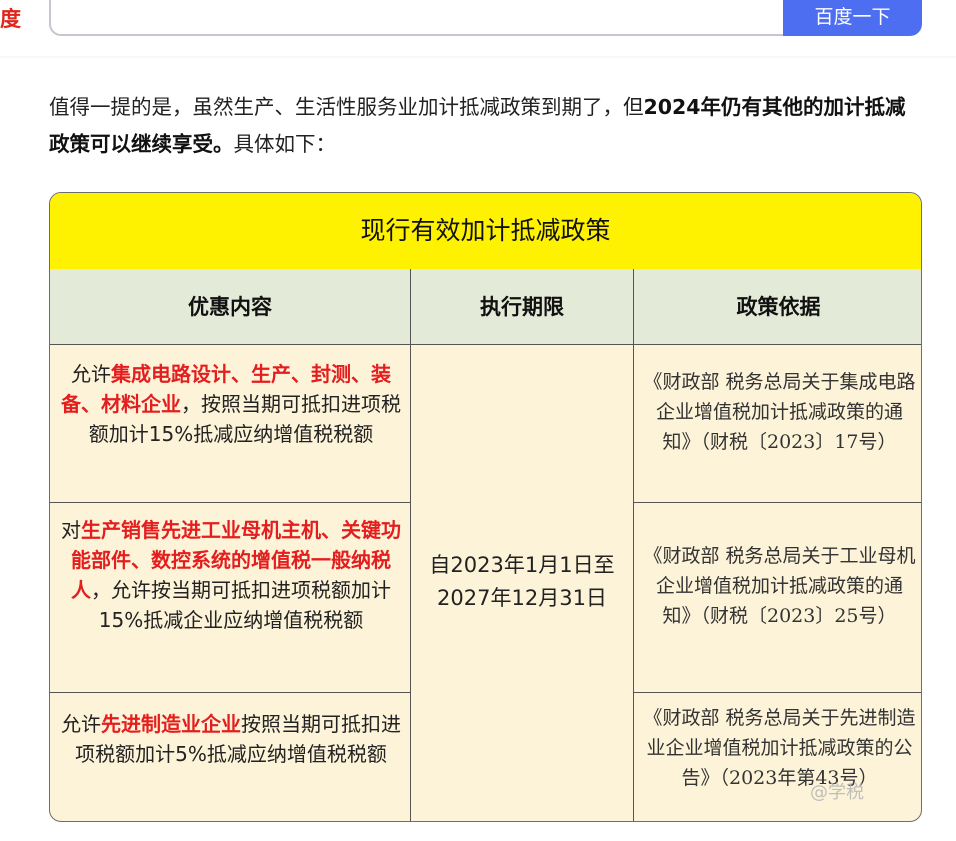 This screenshot has height=841, width=956. What do you see at coordinates (231, 739) in the screenshot?
I see `table-row-content: 允许先进制造业企业按照当期可抵扣进项税额加计5%抵减应纳增值税税额` at bounding box center [231, 739].